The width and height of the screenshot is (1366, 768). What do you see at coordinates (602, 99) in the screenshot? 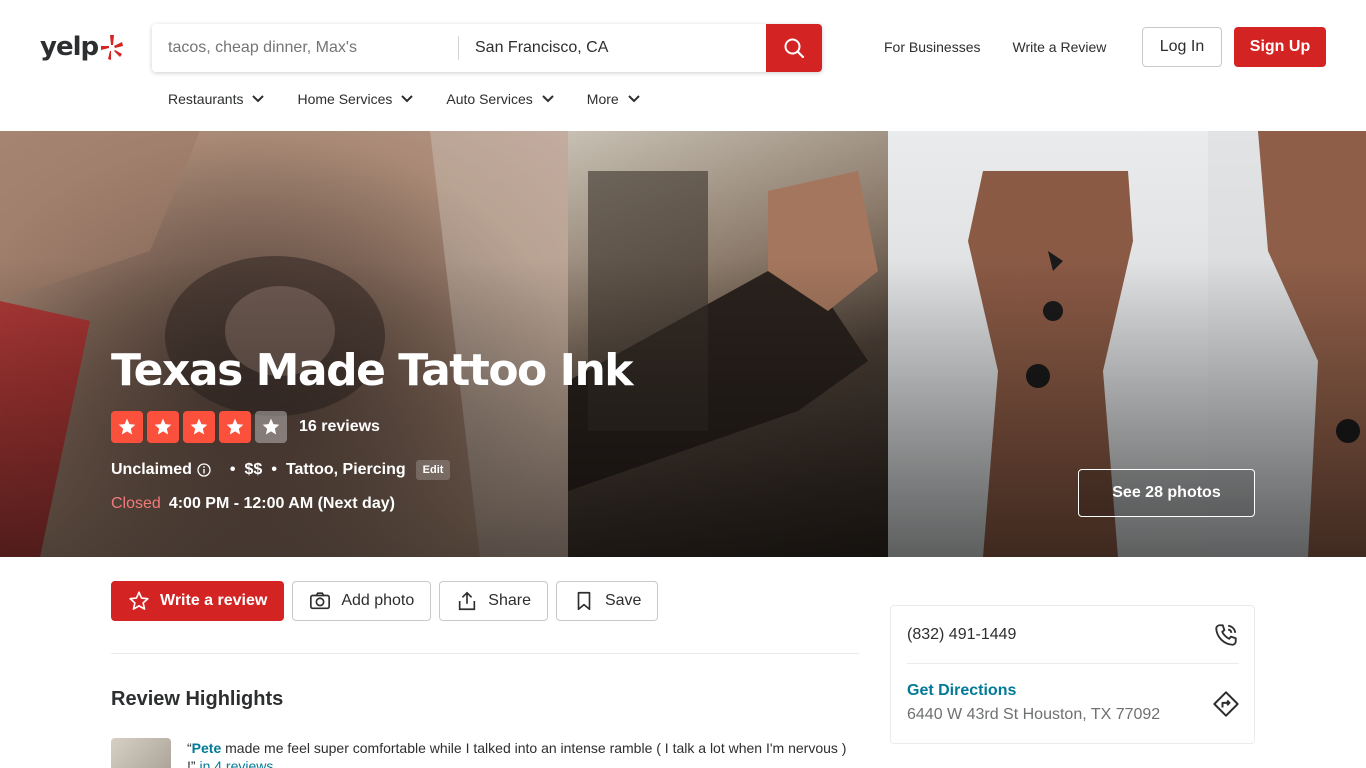
I see `category-label: More` at bounding box center [602, 99].